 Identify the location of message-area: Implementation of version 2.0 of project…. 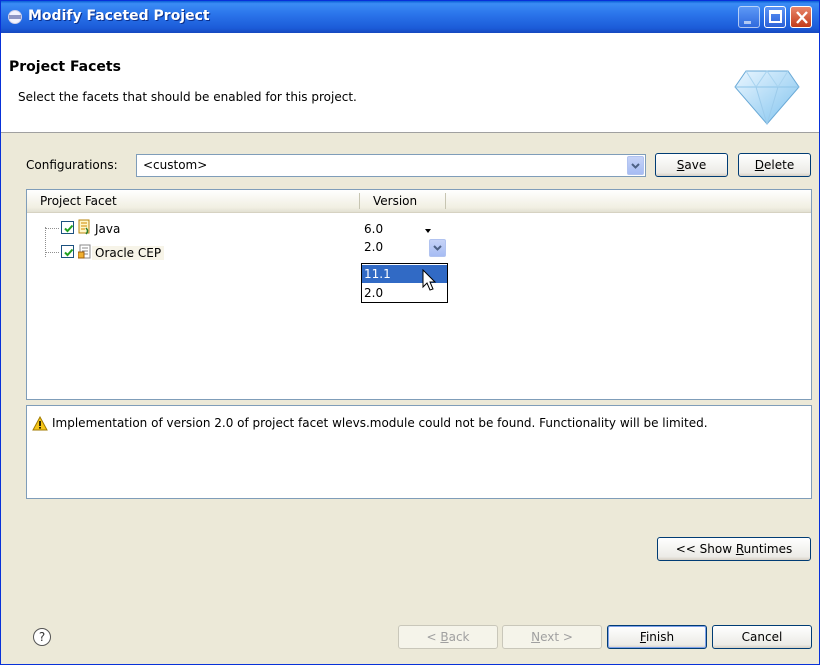
(419, 452).